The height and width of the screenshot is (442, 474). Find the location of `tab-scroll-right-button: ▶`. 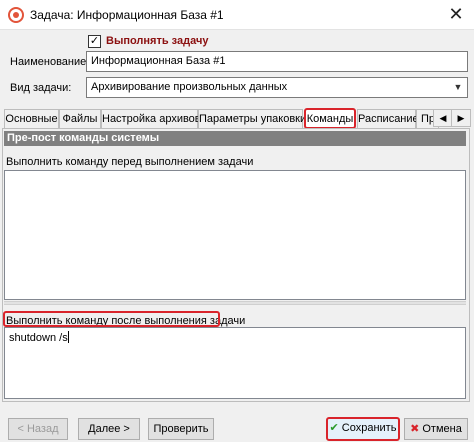

tab-scroll-right-button: ▶ is located at coordinates (461, 118).